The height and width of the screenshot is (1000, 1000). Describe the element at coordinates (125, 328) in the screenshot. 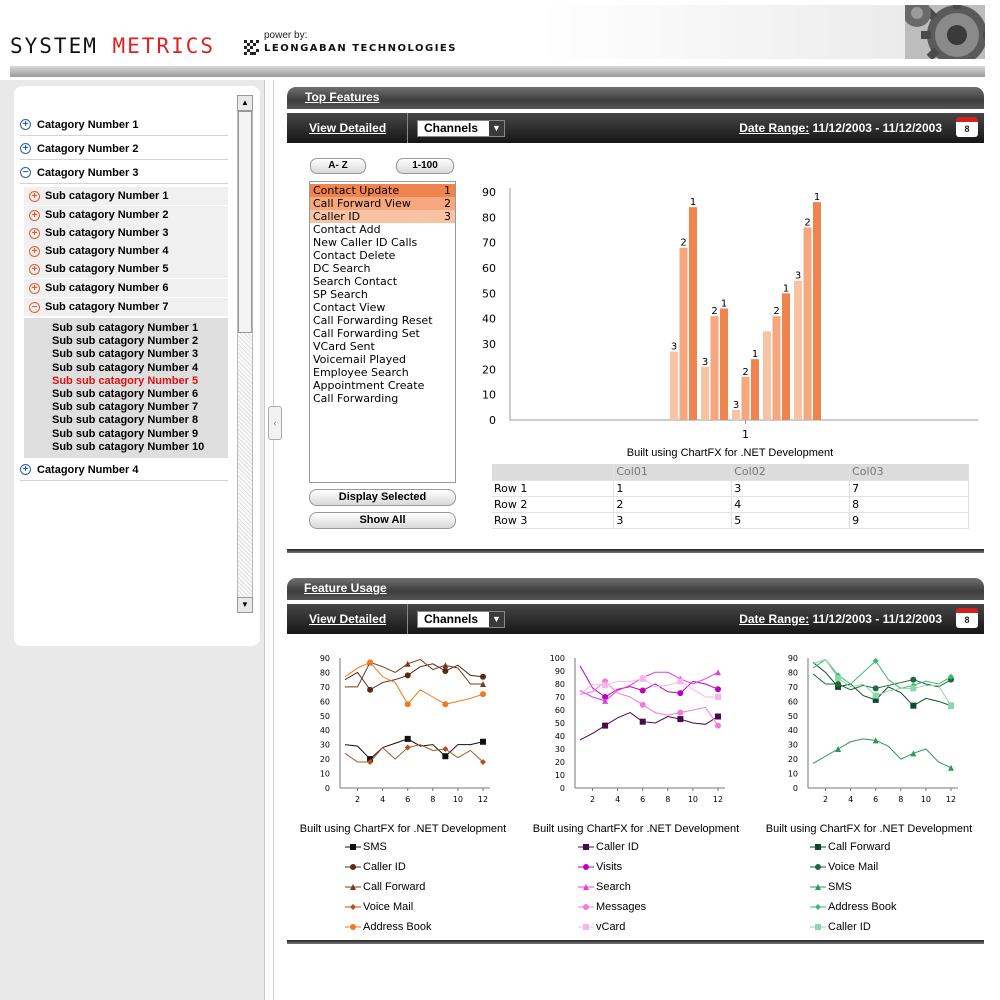

I see `tree-subsub-1: Sub sub catagory Number 1` at that location.